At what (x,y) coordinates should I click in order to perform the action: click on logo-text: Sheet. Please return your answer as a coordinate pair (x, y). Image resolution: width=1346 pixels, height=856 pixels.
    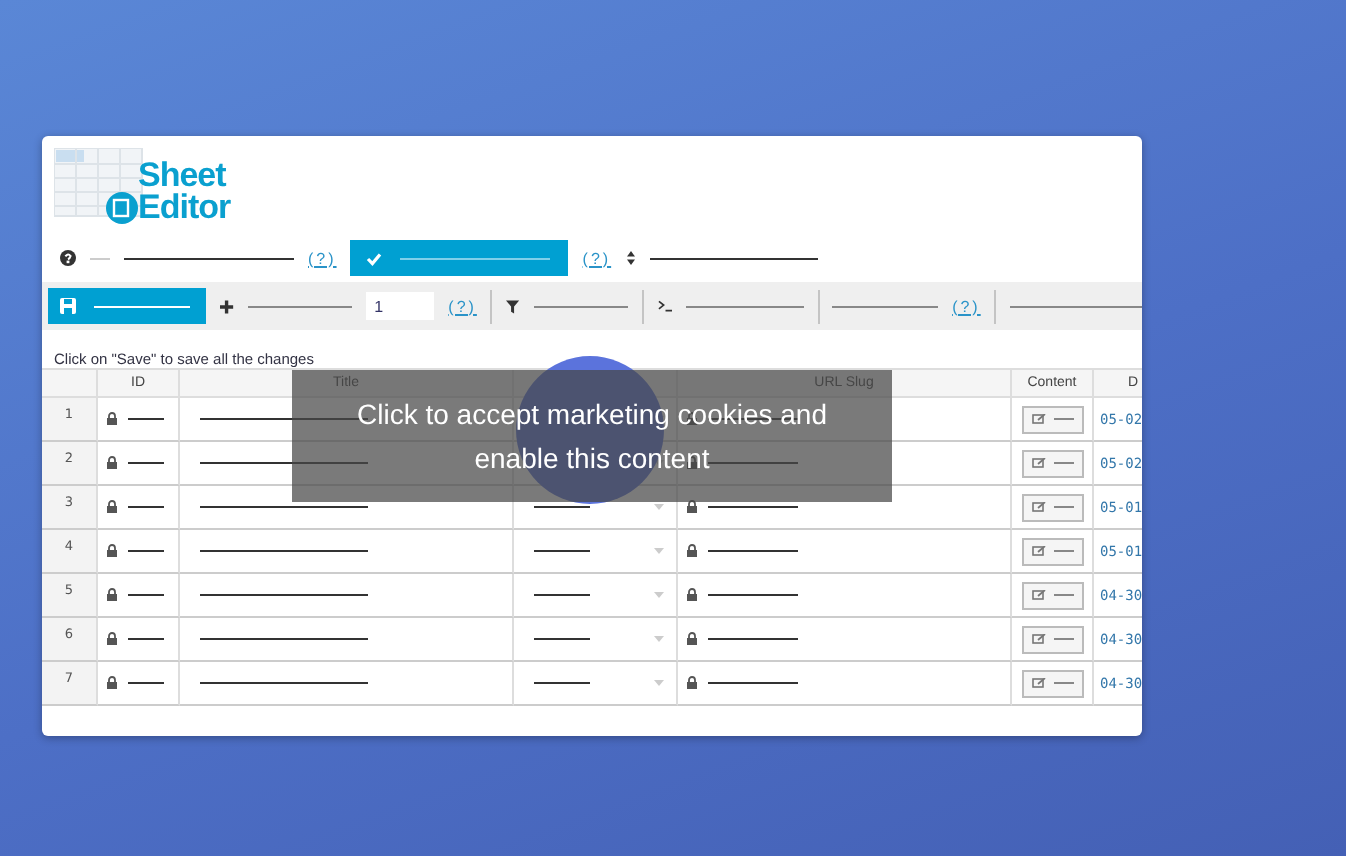
    Looking at the image, I should click on (182, 176).